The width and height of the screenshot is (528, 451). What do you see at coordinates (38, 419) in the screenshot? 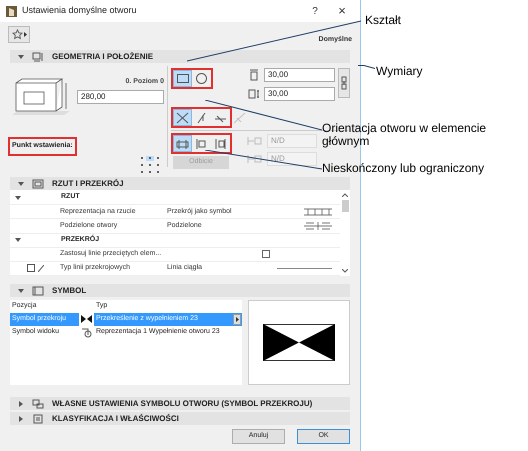
I see `classification-icon` at bounding box center [38, 419].